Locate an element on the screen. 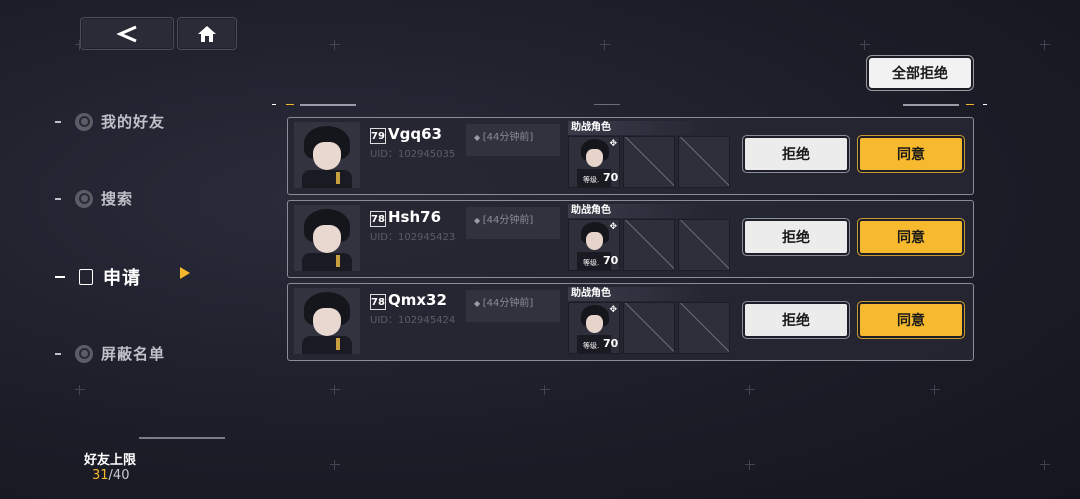 This screenshot has width=1080, height=499. player-level-badge: 79 is located at coordinates (378, 136).